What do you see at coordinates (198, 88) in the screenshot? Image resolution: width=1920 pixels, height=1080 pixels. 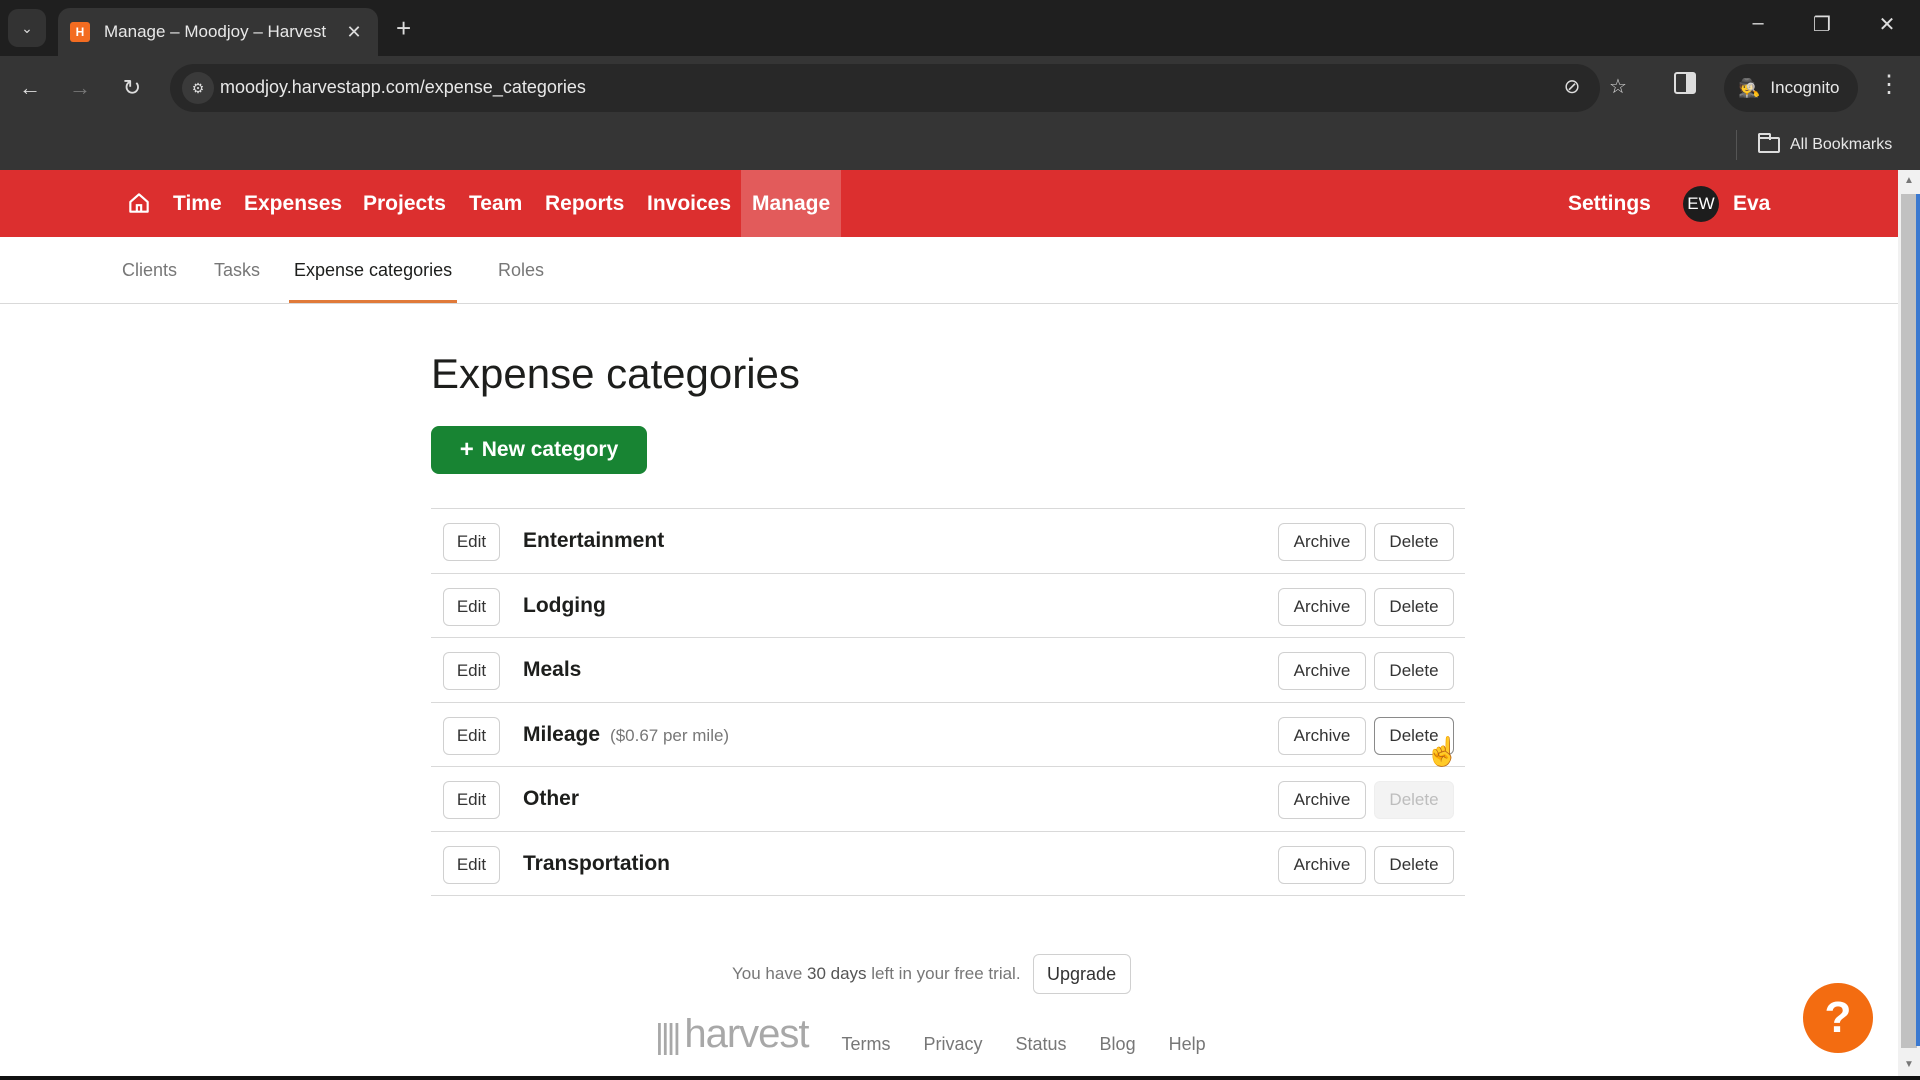 I see `site-info-icon: ⚙` at bounding box center [198, 88].